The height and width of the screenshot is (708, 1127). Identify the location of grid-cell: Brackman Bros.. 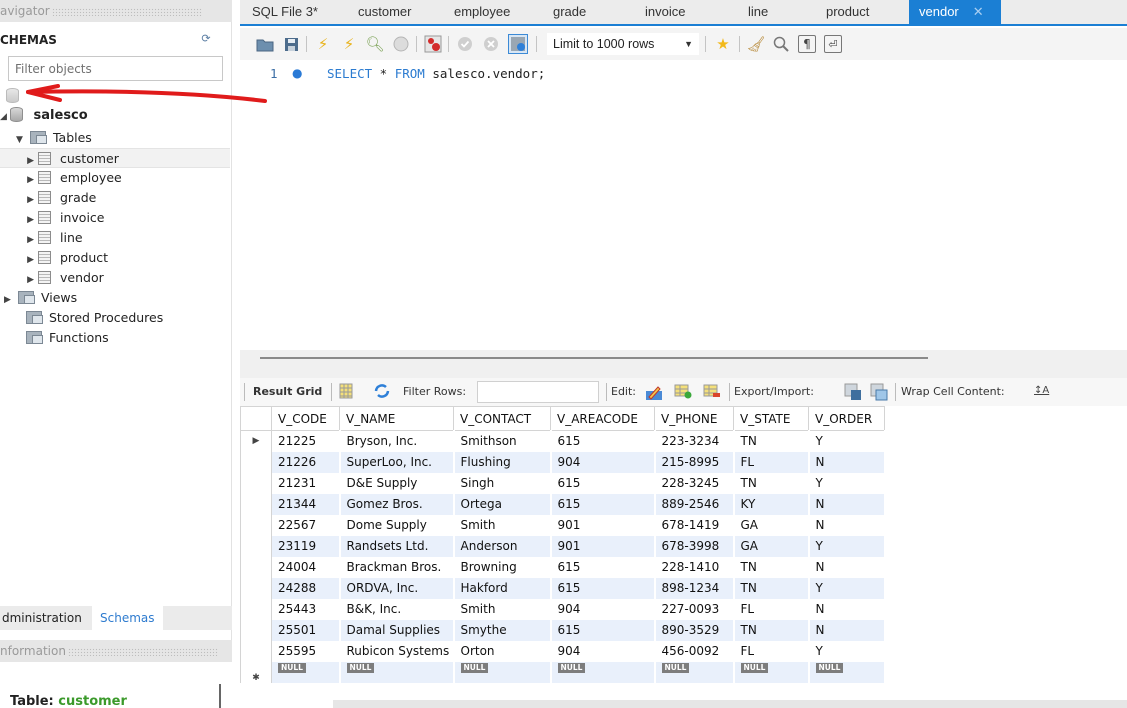
(397, 567).